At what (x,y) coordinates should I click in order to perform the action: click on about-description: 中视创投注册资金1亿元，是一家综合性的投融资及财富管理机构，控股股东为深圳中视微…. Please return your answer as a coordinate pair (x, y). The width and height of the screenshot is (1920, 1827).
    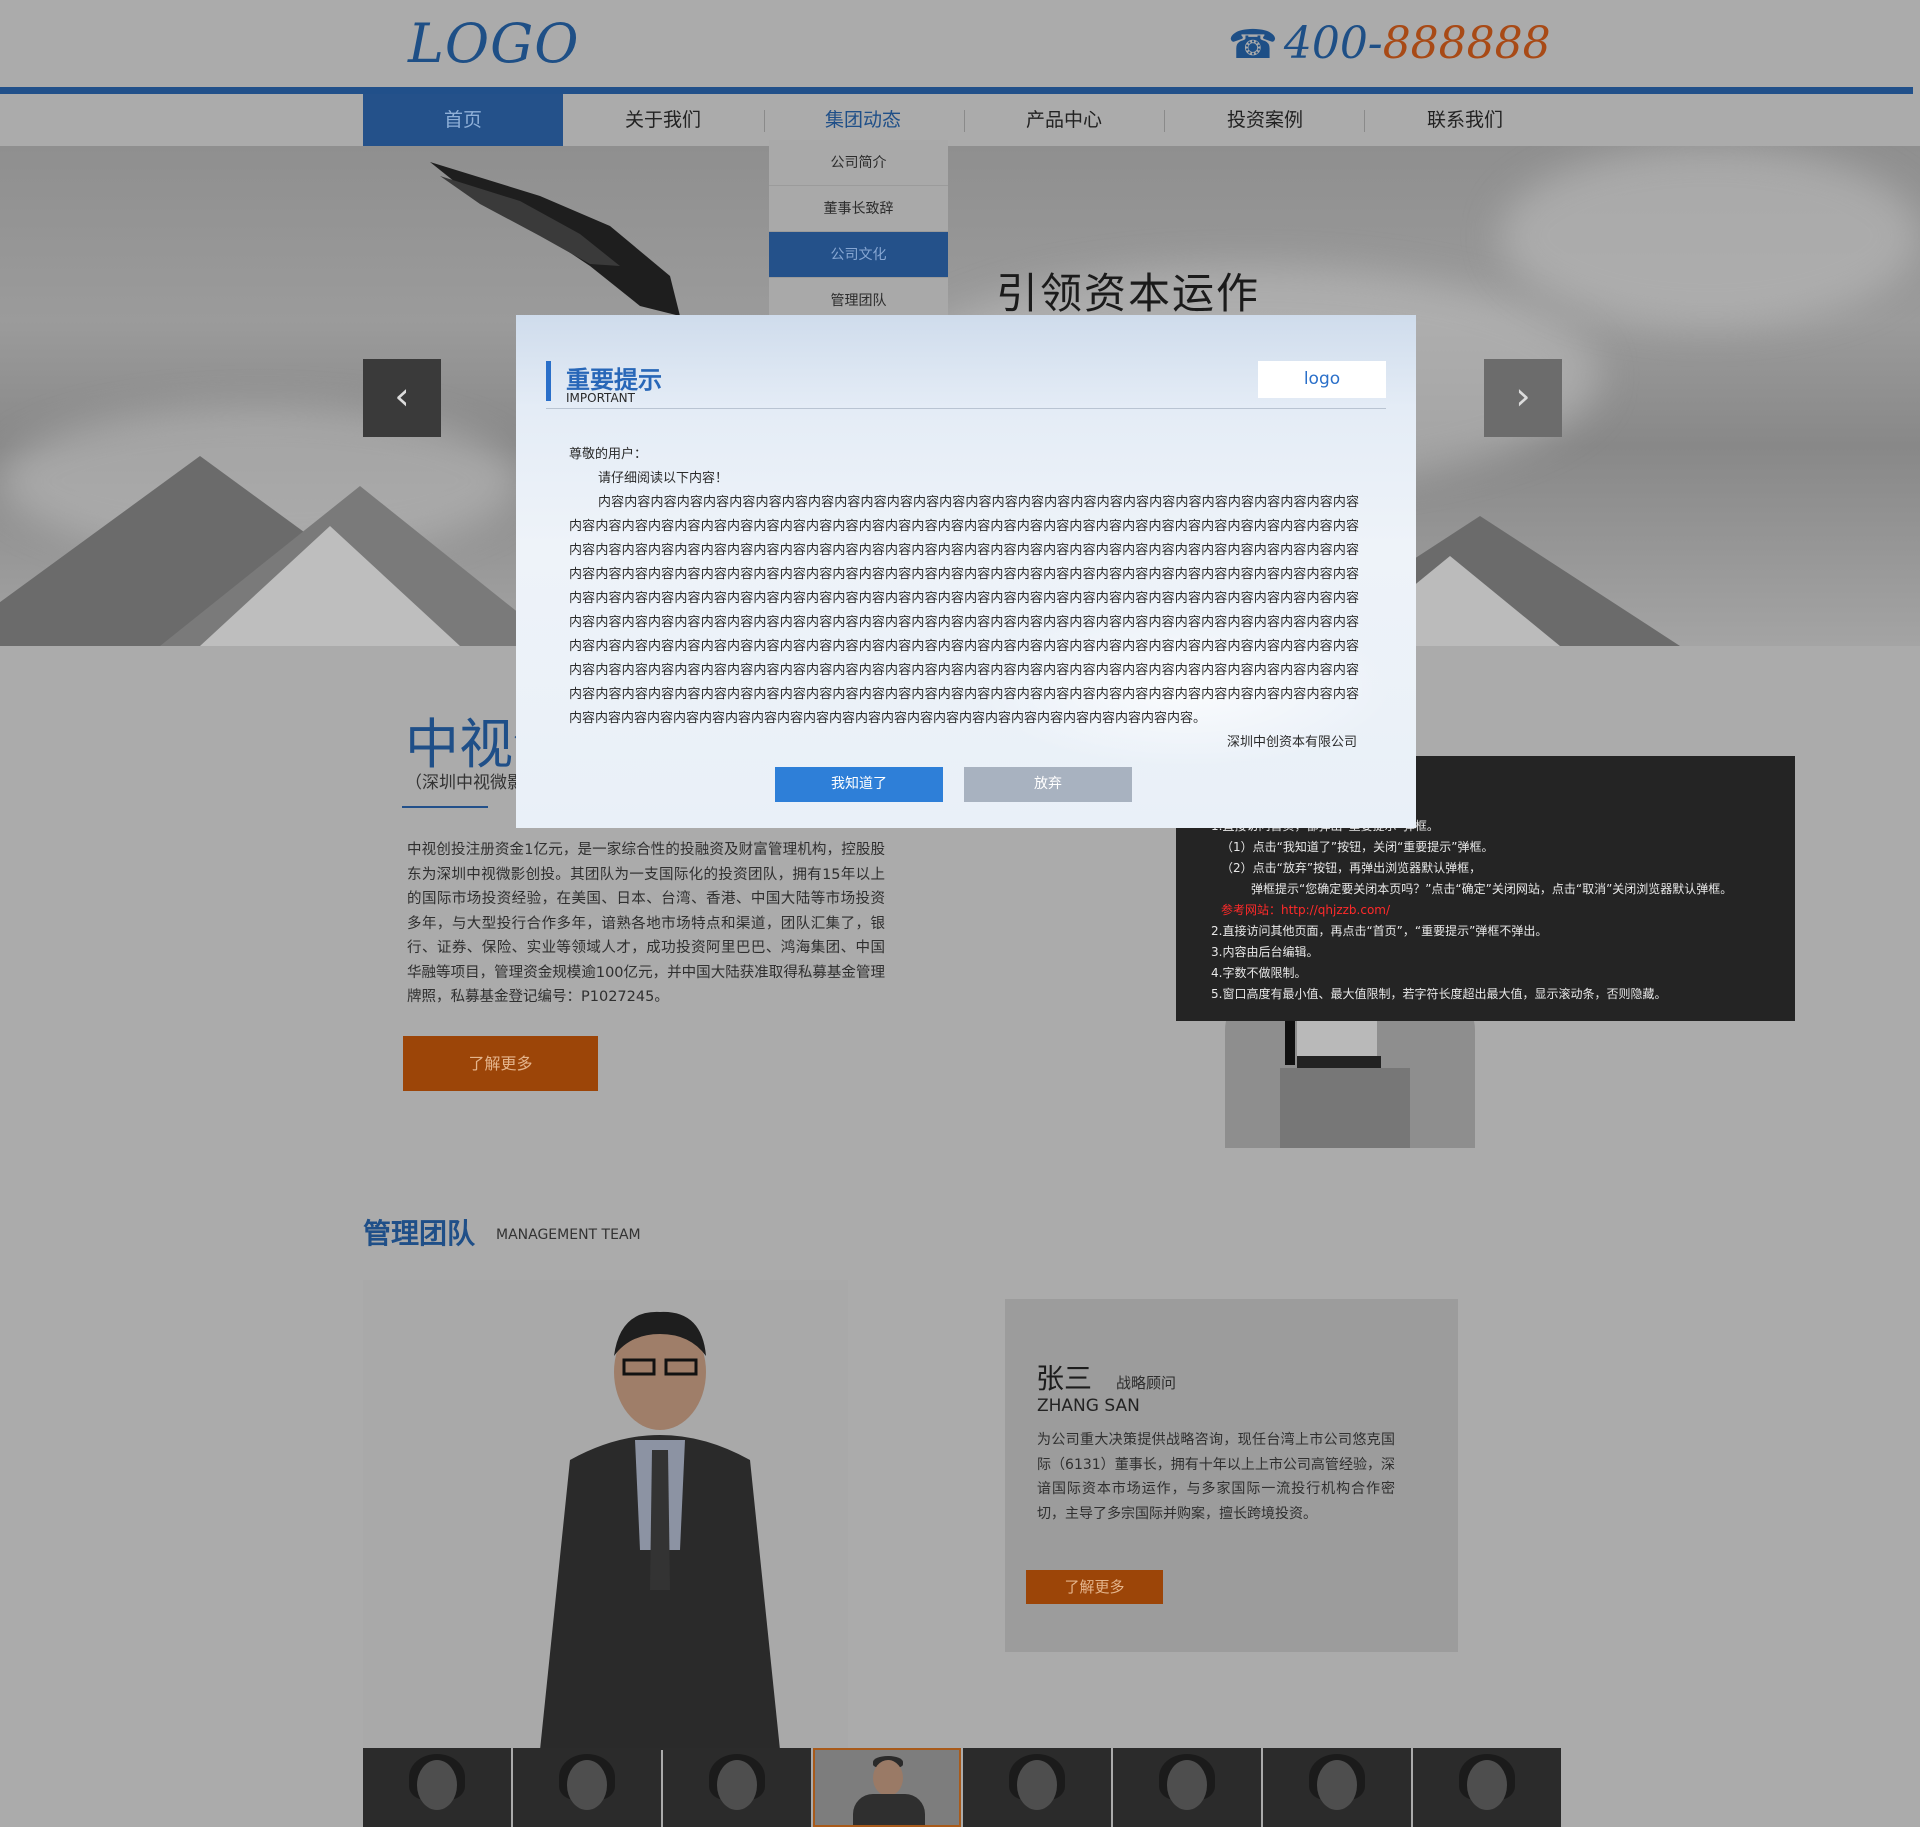
    Looking at the image, I should click on (646, 923).